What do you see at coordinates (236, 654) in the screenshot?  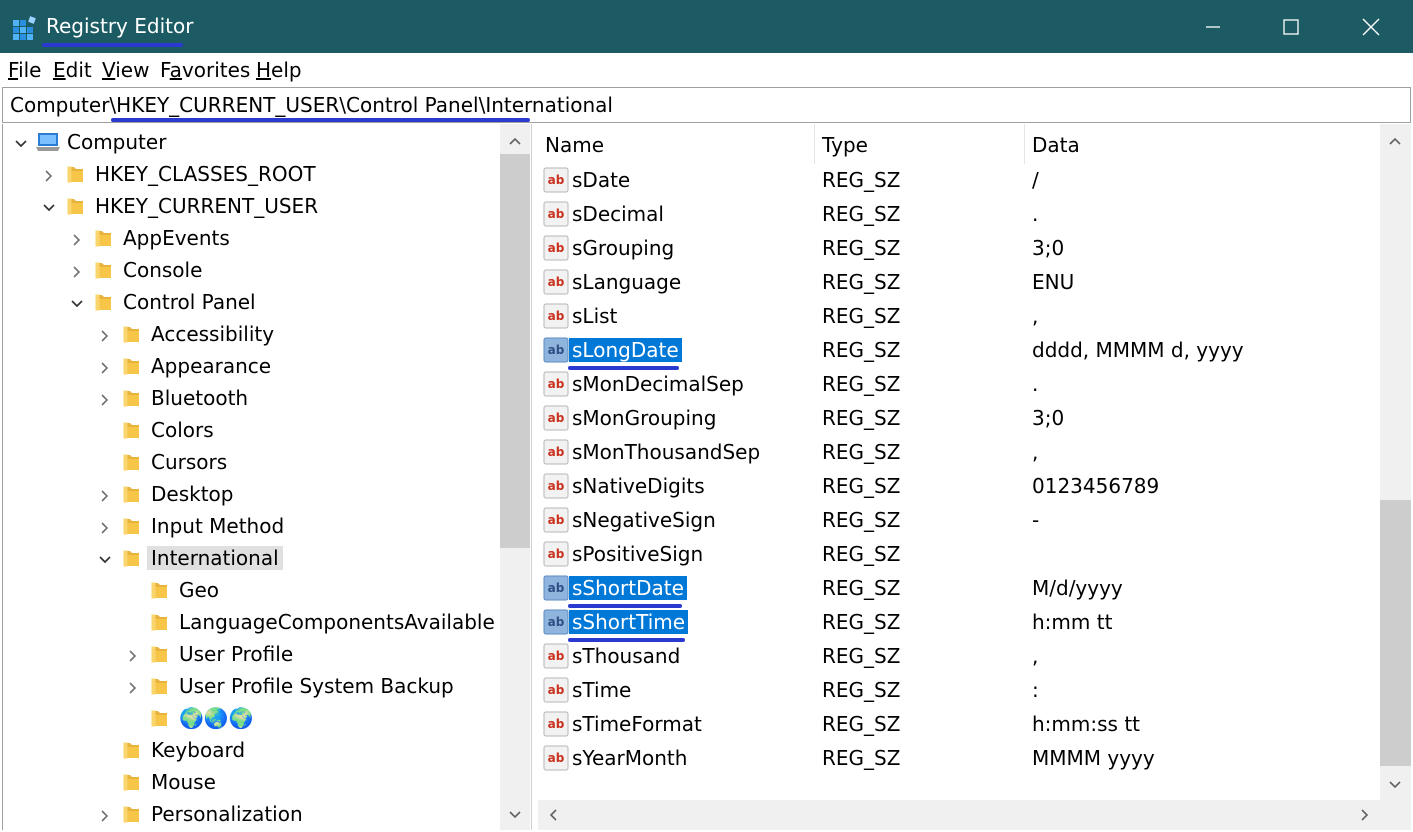 I see `tree-item-label: User Profile` at bounding box center [236, 654].